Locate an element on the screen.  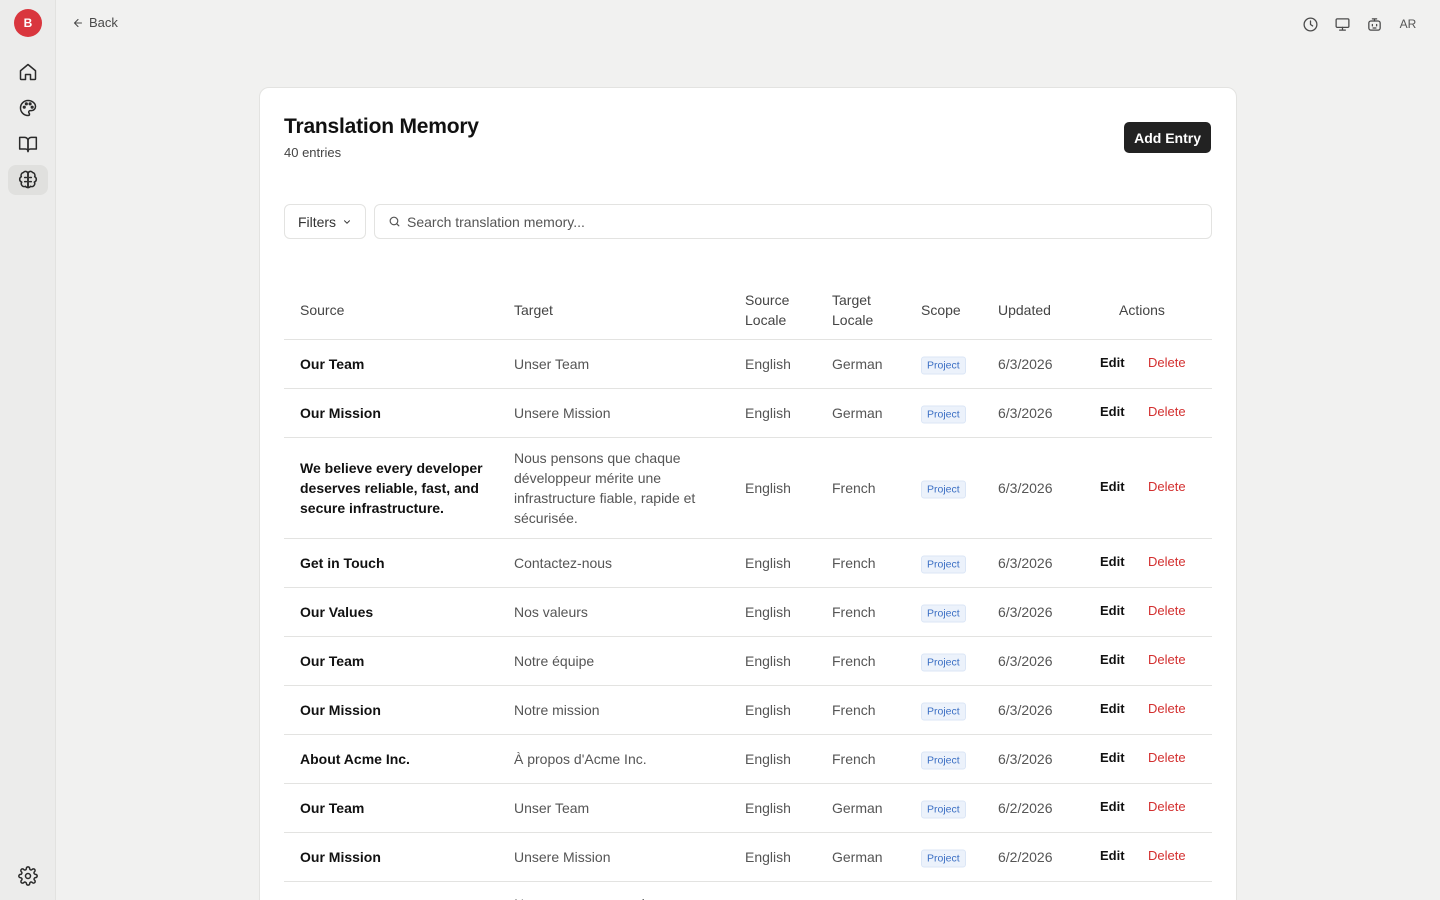
preview-button is located at coordinates (1342, 24).